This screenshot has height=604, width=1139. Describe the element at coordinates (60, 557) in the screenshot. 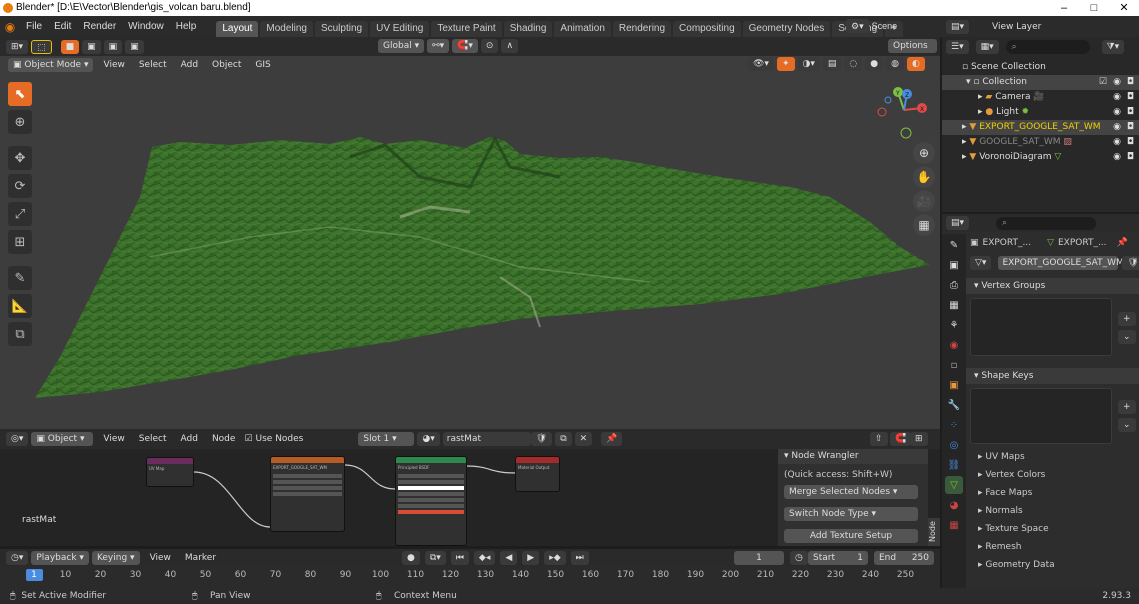

I see `playback-dropdown: Playback ▾` at that location.